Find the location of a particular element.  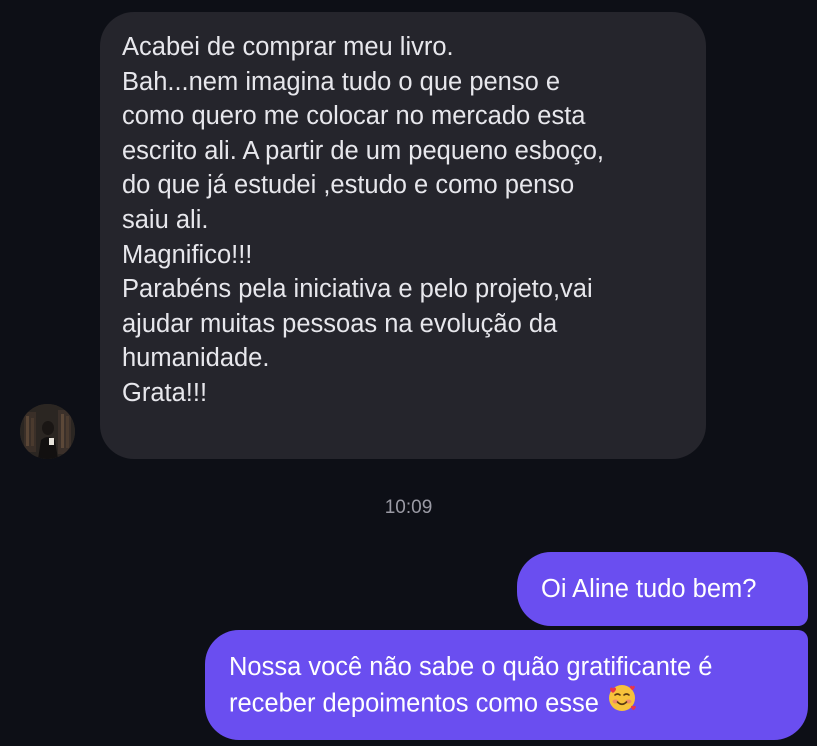

outgoing-message-bubble: Oi Aline tudo bem? is located at coordinates (662, 589).